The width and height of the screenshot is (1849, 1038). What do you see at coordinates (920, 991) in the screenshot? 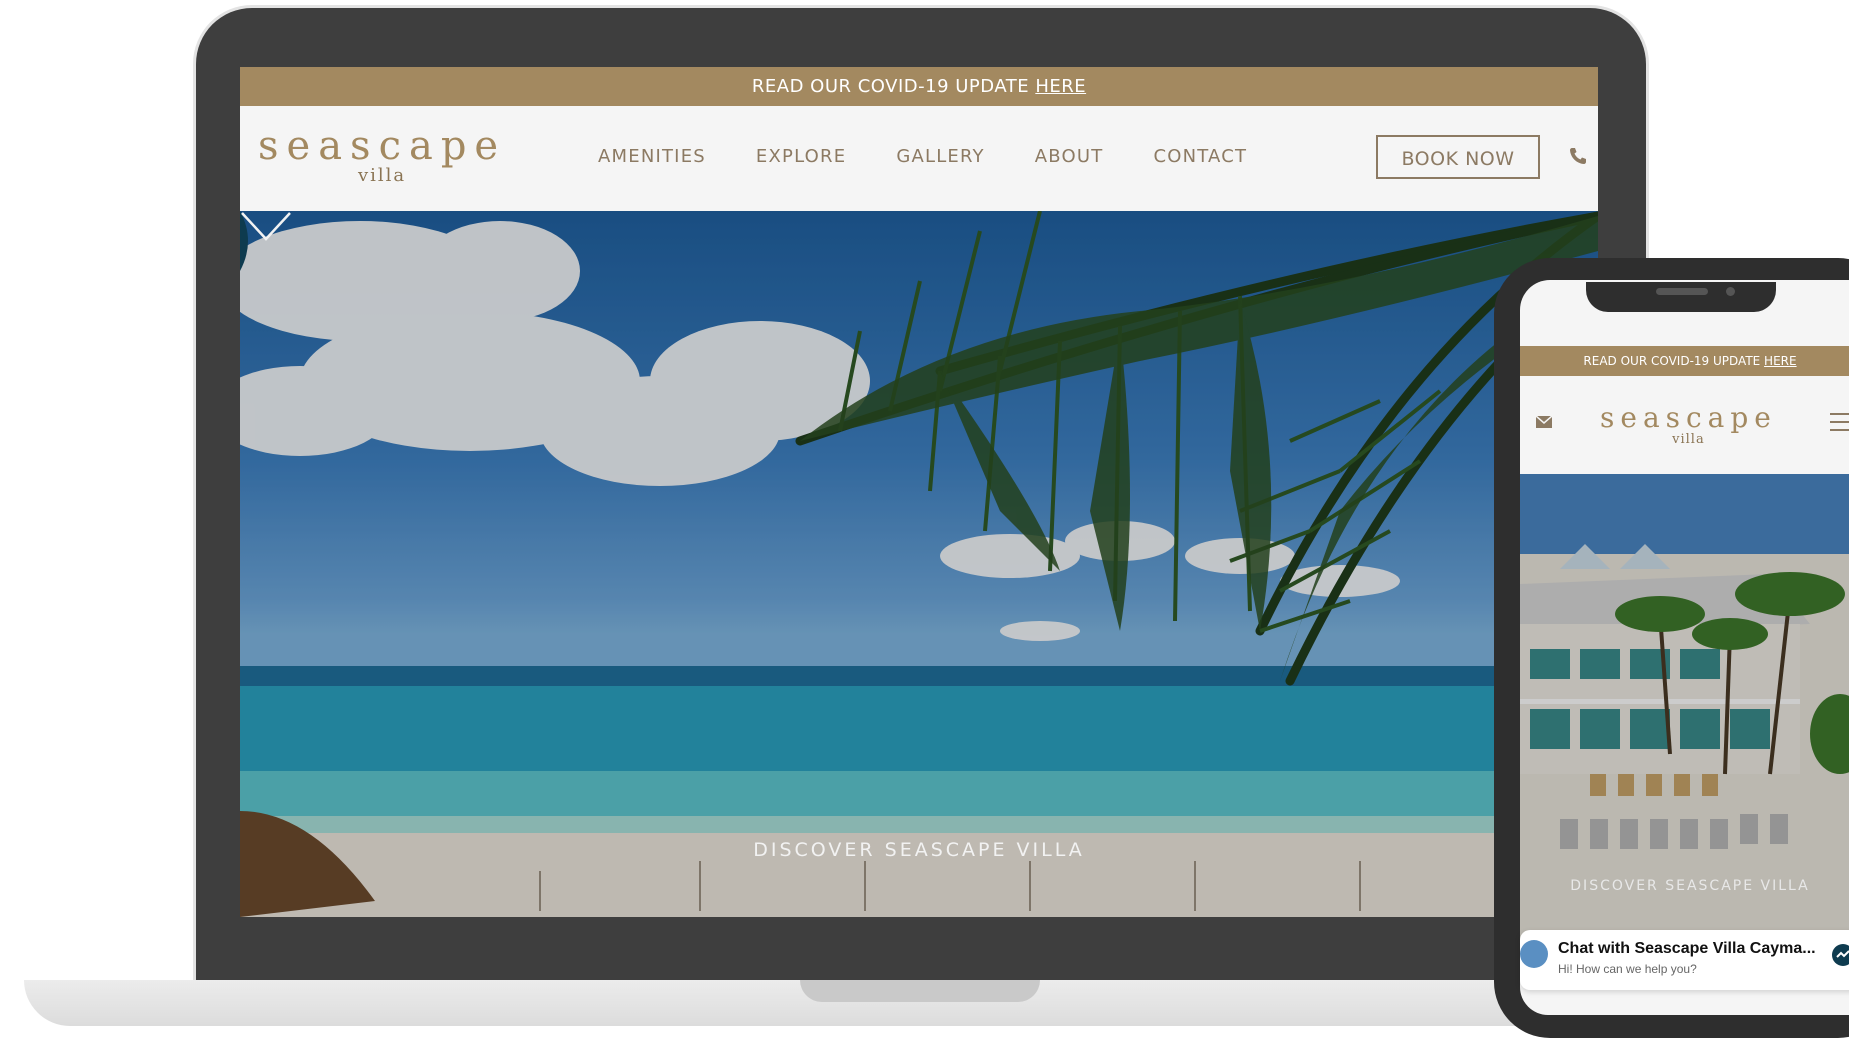
I see `laptop-notch` at bounding box center [920, 991].